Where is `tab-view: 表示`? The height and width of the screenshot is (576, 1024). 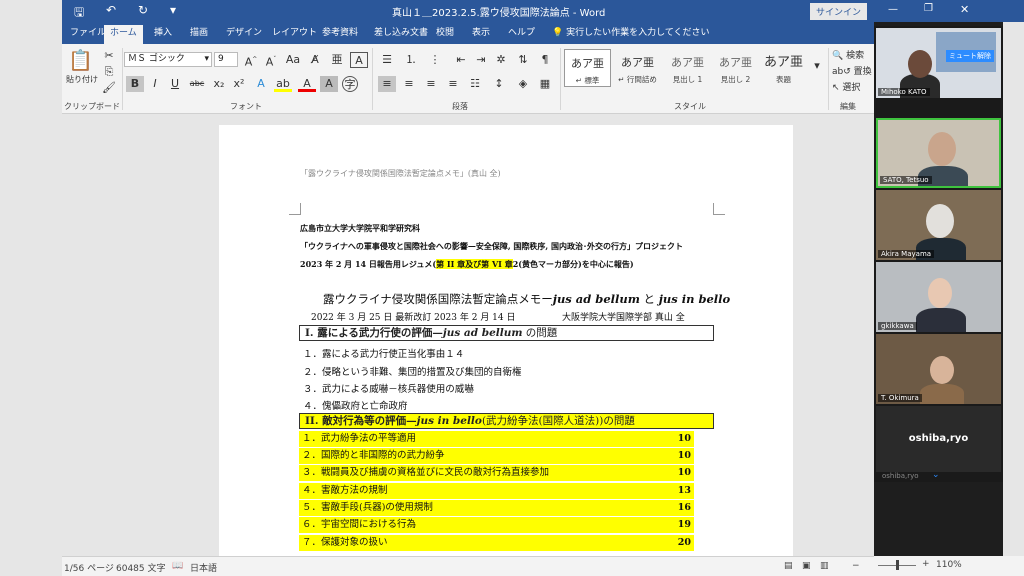 tab-view: 表示 is located at coordinates (481, 34).